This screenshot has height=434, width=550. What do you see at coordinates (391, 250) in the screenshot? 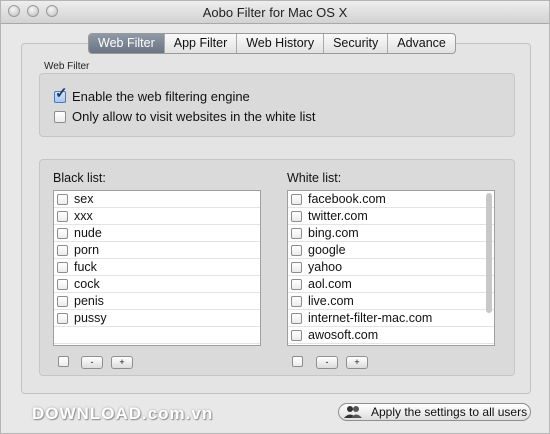
I see `list-item: google` at bounding box center [391, 250].